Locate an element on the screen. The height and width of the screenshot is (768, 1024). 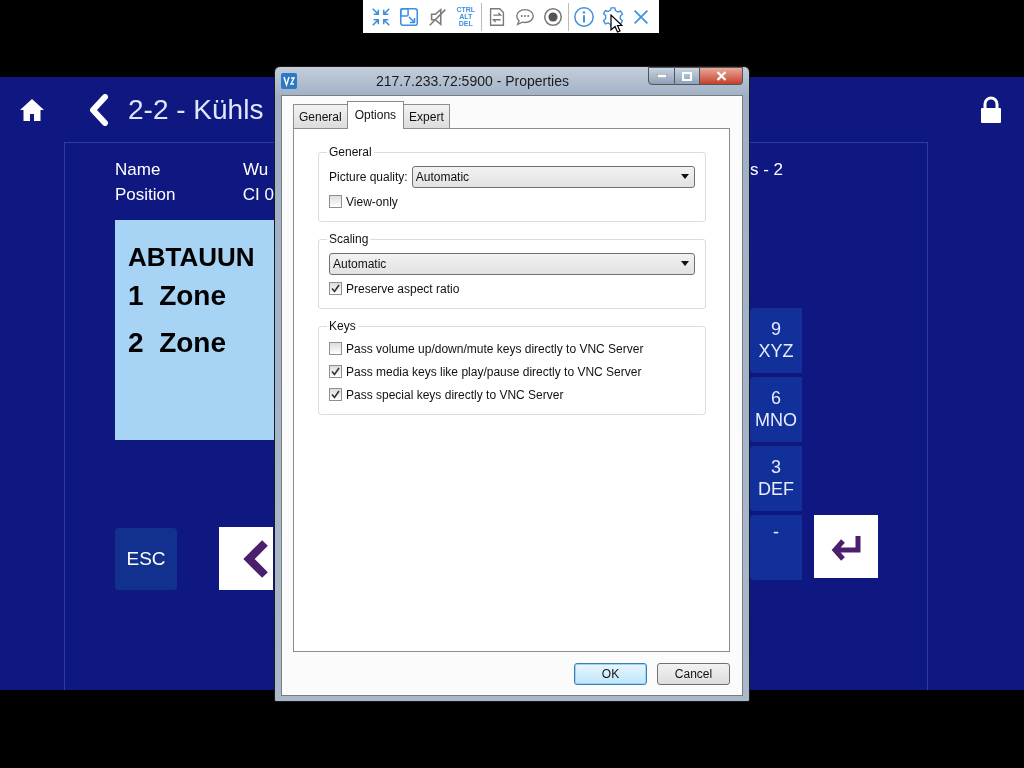
minimize-icon is located at coordinates (661, 76).